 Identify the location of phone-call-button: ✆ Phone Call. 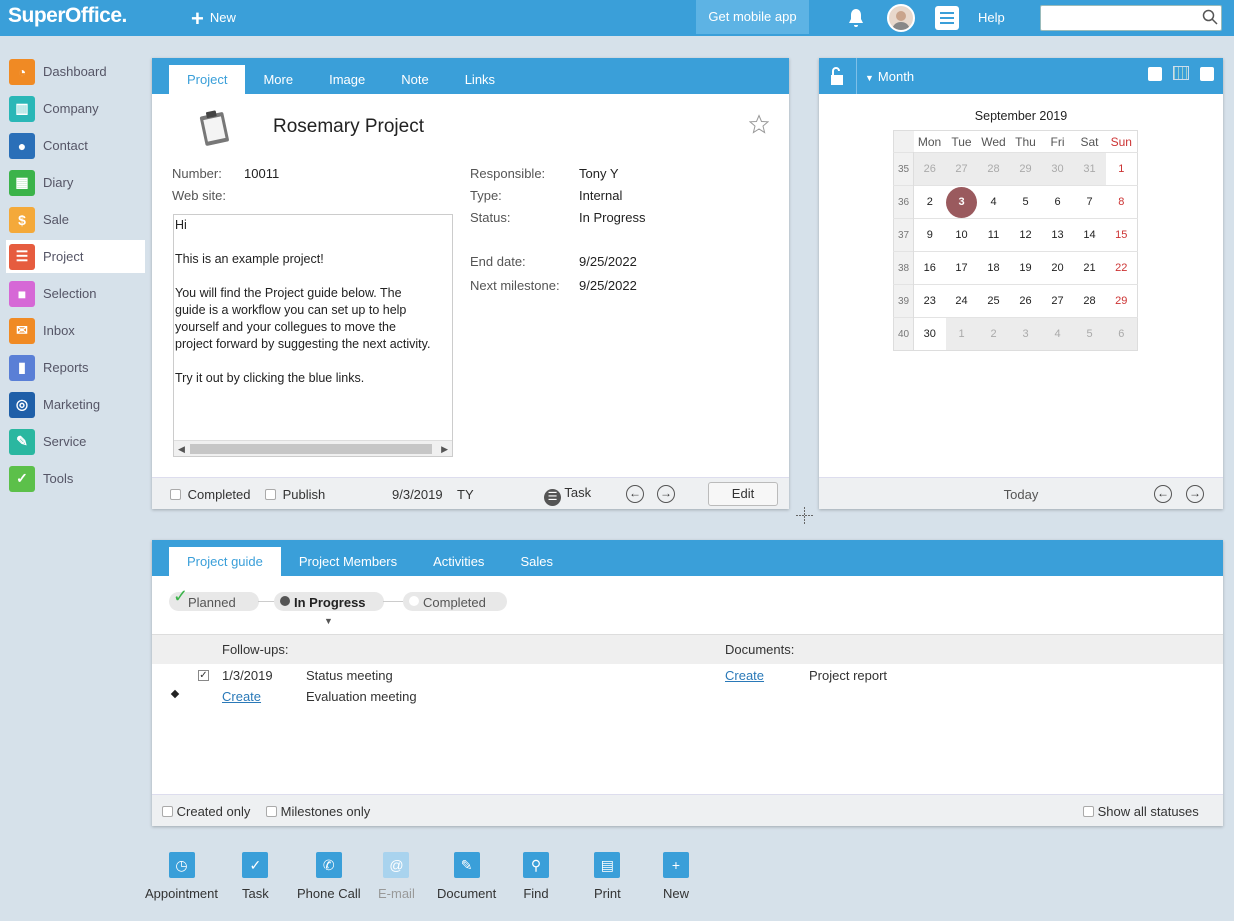
(329, 876).